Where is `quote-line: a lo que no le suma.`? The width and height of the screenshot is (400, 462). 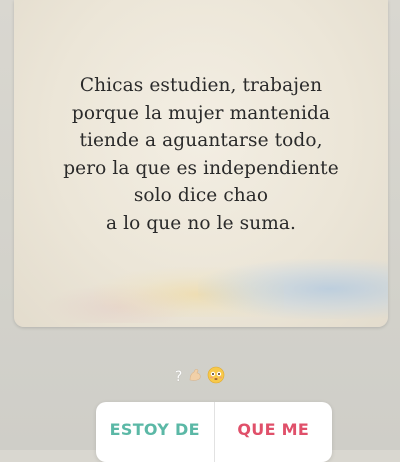
quote-line: a lo que no le suma. is located at coordinates (201, 223).